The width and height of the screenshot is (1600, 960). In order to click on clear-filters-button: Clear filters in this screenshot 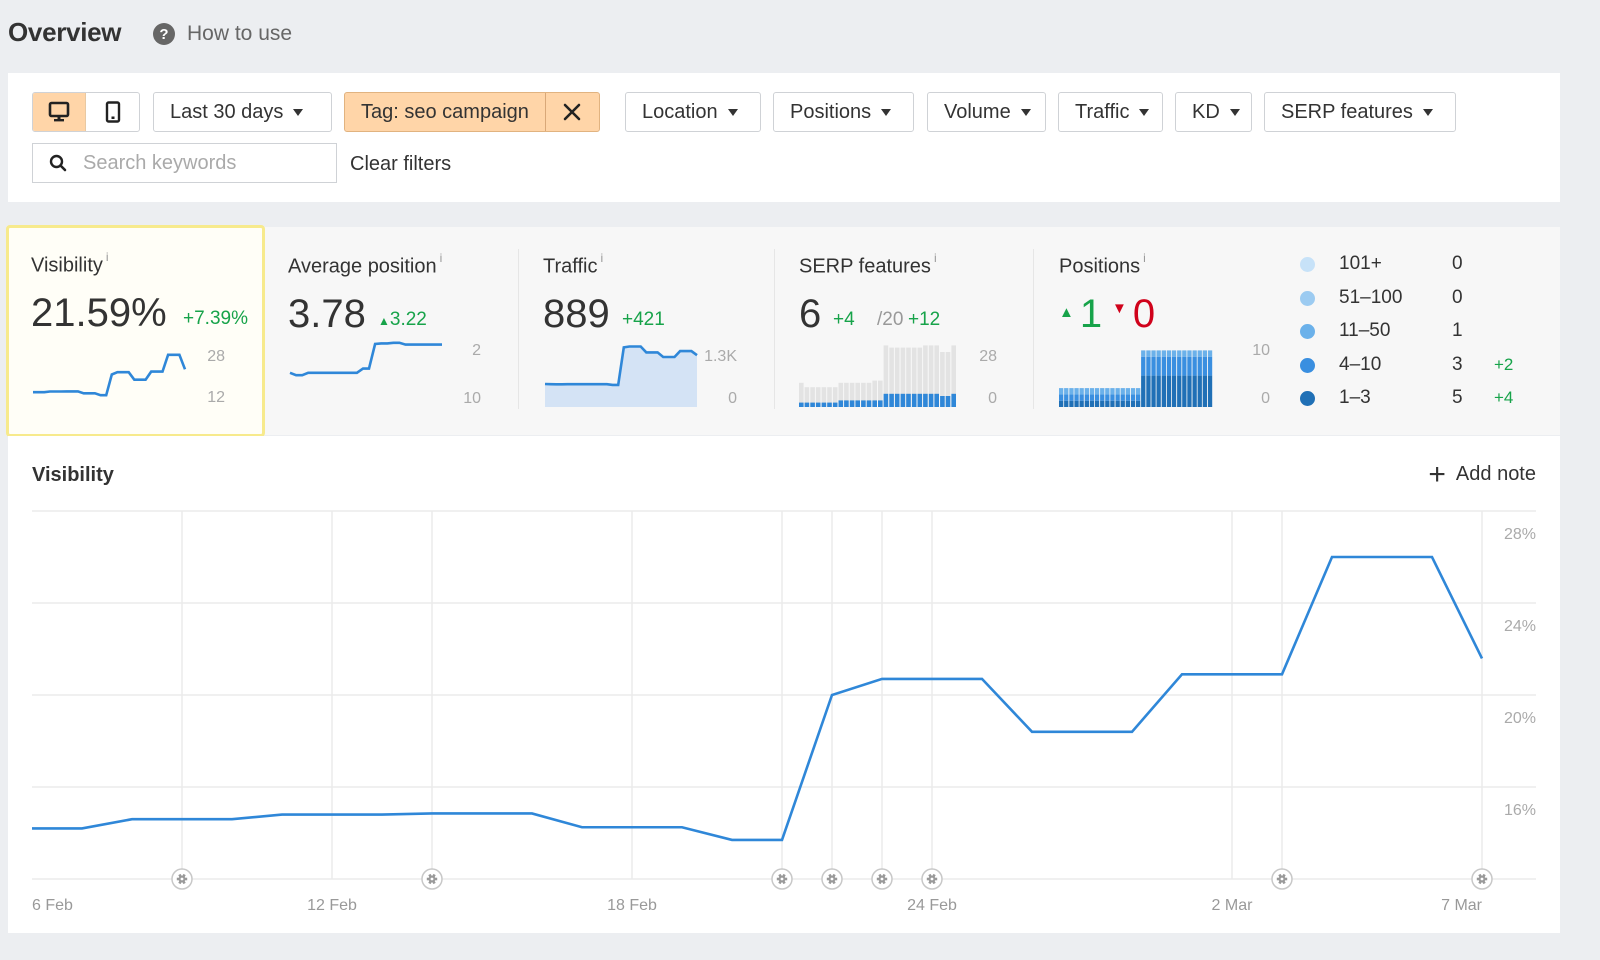, I will do `click(400, 164)`.